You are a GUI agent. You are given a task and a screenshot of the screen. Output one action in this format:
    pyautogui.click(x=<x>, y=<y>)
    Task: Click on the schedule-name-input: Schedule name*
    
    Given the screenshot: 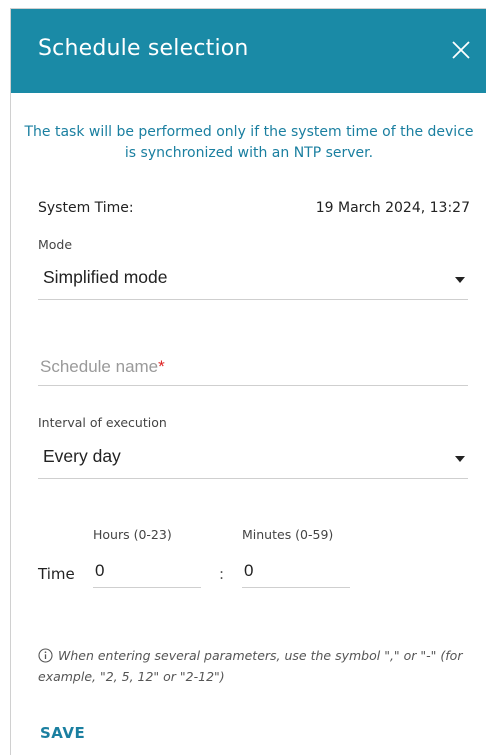 What is the action you would take?
    pyautogui.click(x=253, y=367)
    